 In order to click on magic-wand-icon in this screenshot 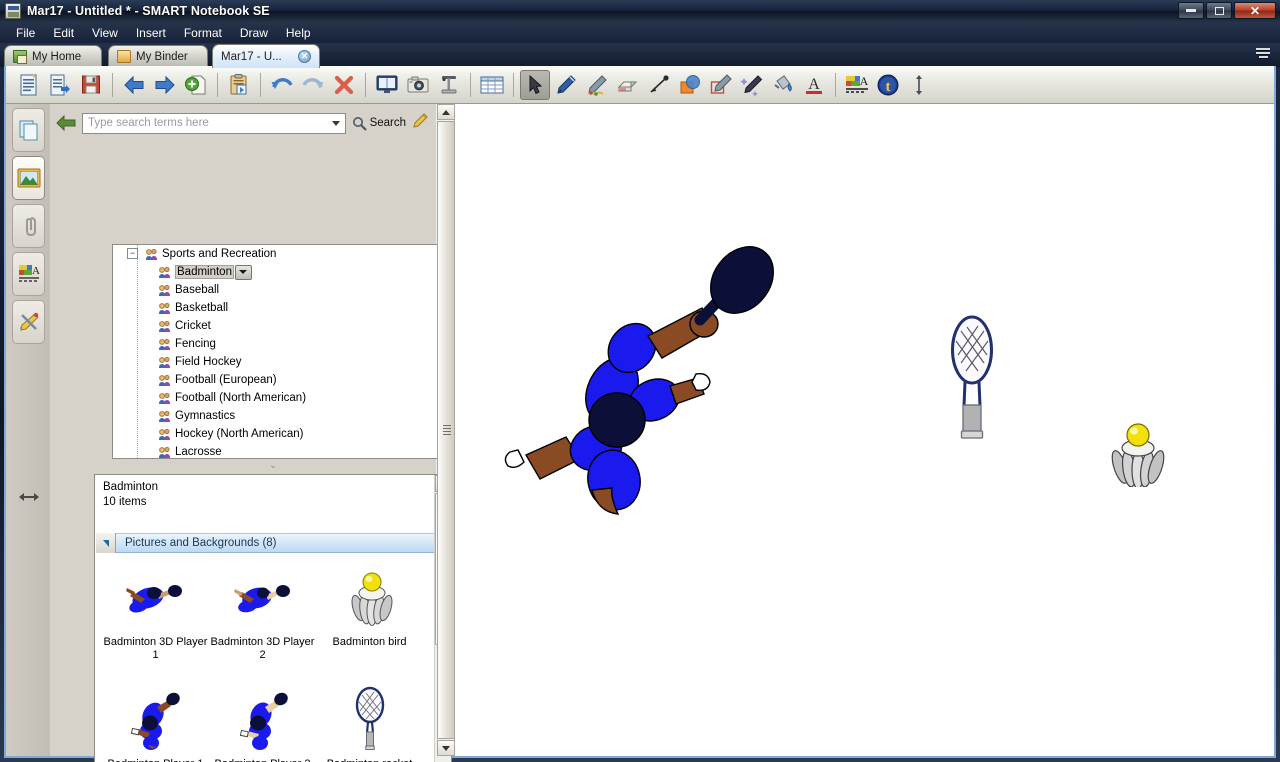, I will do `click(420, 123)`.